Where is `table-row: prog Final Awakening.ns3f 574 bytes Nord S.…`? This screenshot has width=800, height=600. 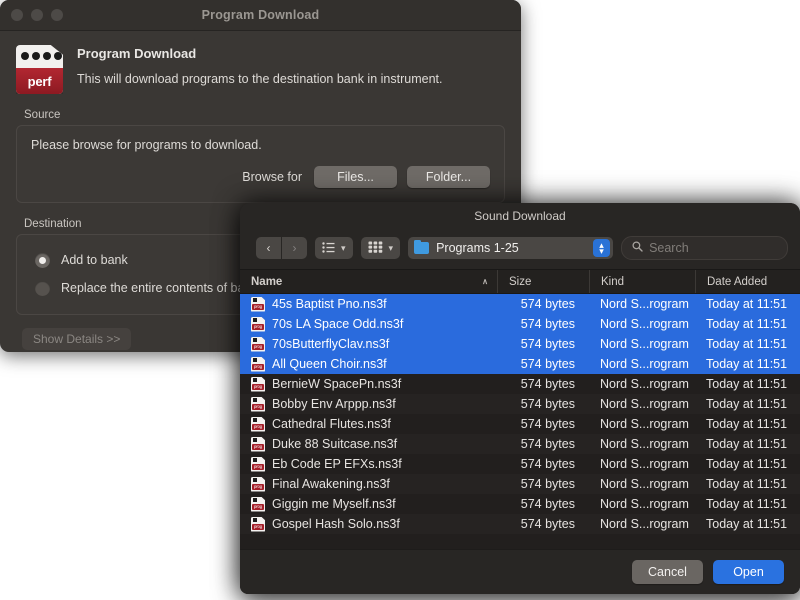
table-row: prog Final Awakening.ns3f 574 bytes Nord S.… is located at coordinates (520, 484).